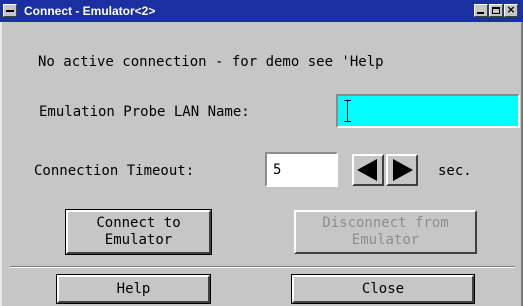 This screenshot has height=306, width=523. I want to click on window-title: Connect - Emulator<2>, so click(90, 11).